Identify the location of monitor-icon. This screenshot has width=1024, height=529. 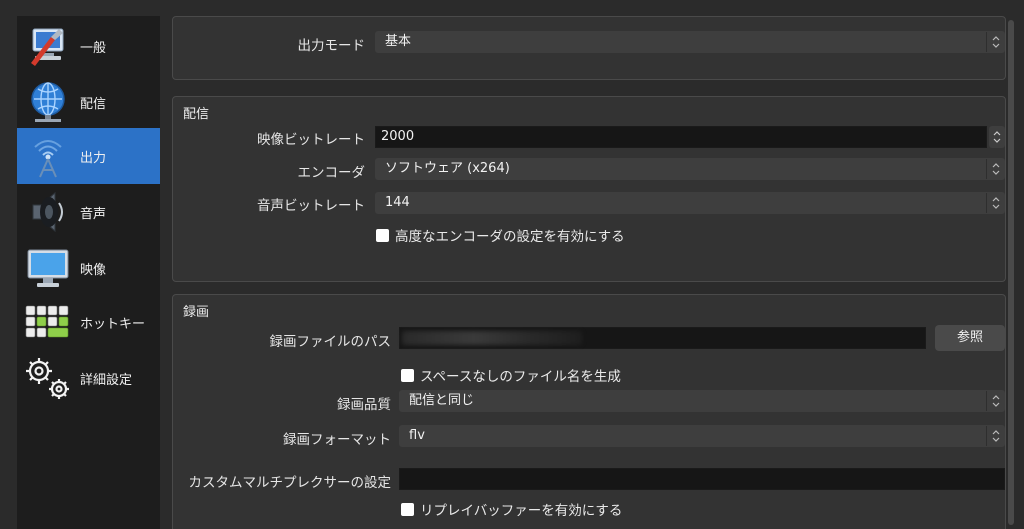
(48, 268).